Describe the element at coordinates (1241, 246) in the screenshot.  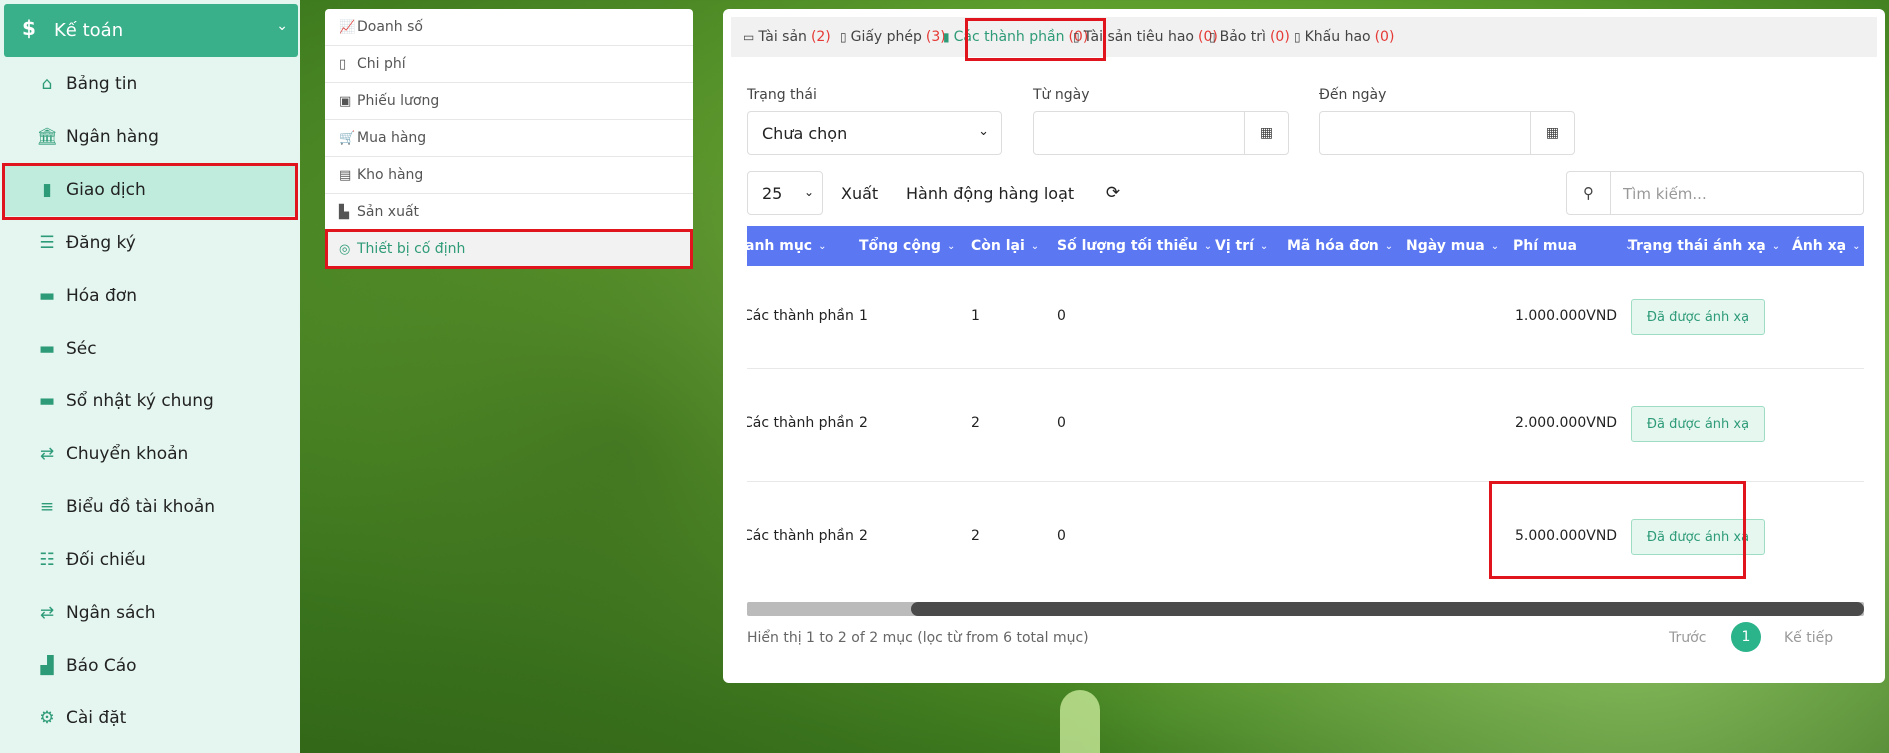
I see `col-header-location: Vị trí ⌄` at that location.